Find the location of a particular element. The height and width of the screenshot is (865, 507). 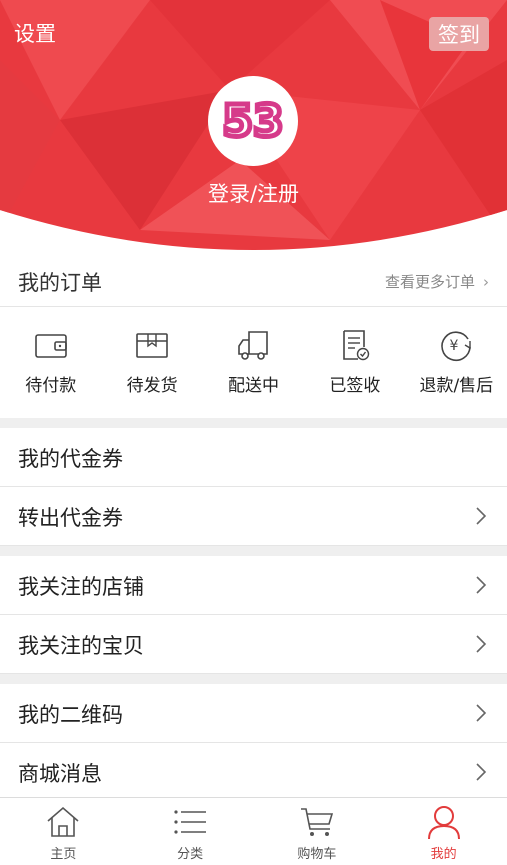

menu-label: 转出代金券 is located at coordinates (70, 518).